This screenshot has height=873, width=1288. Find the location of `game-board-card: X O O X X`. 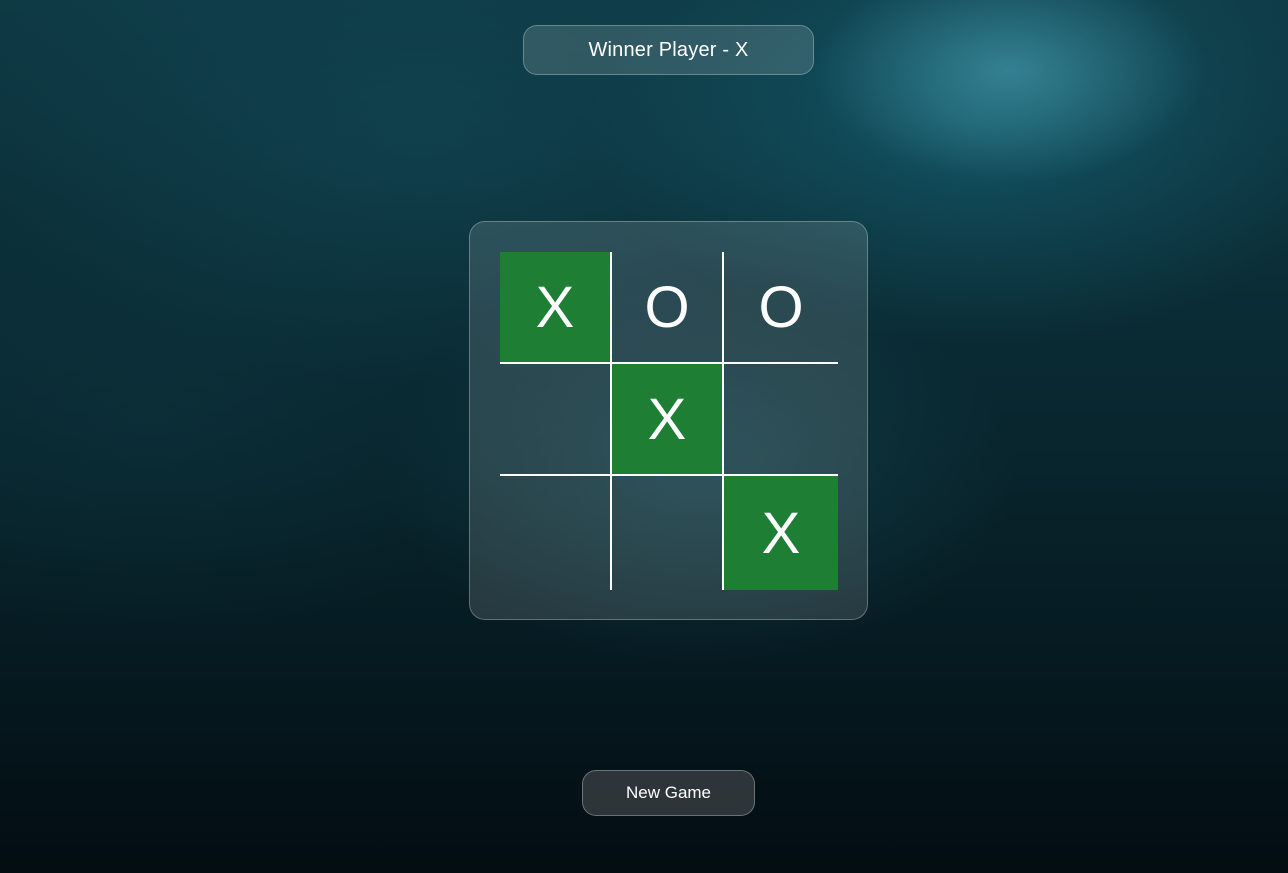

game-board-card: X O O X X is located at coordinates (668, 420).